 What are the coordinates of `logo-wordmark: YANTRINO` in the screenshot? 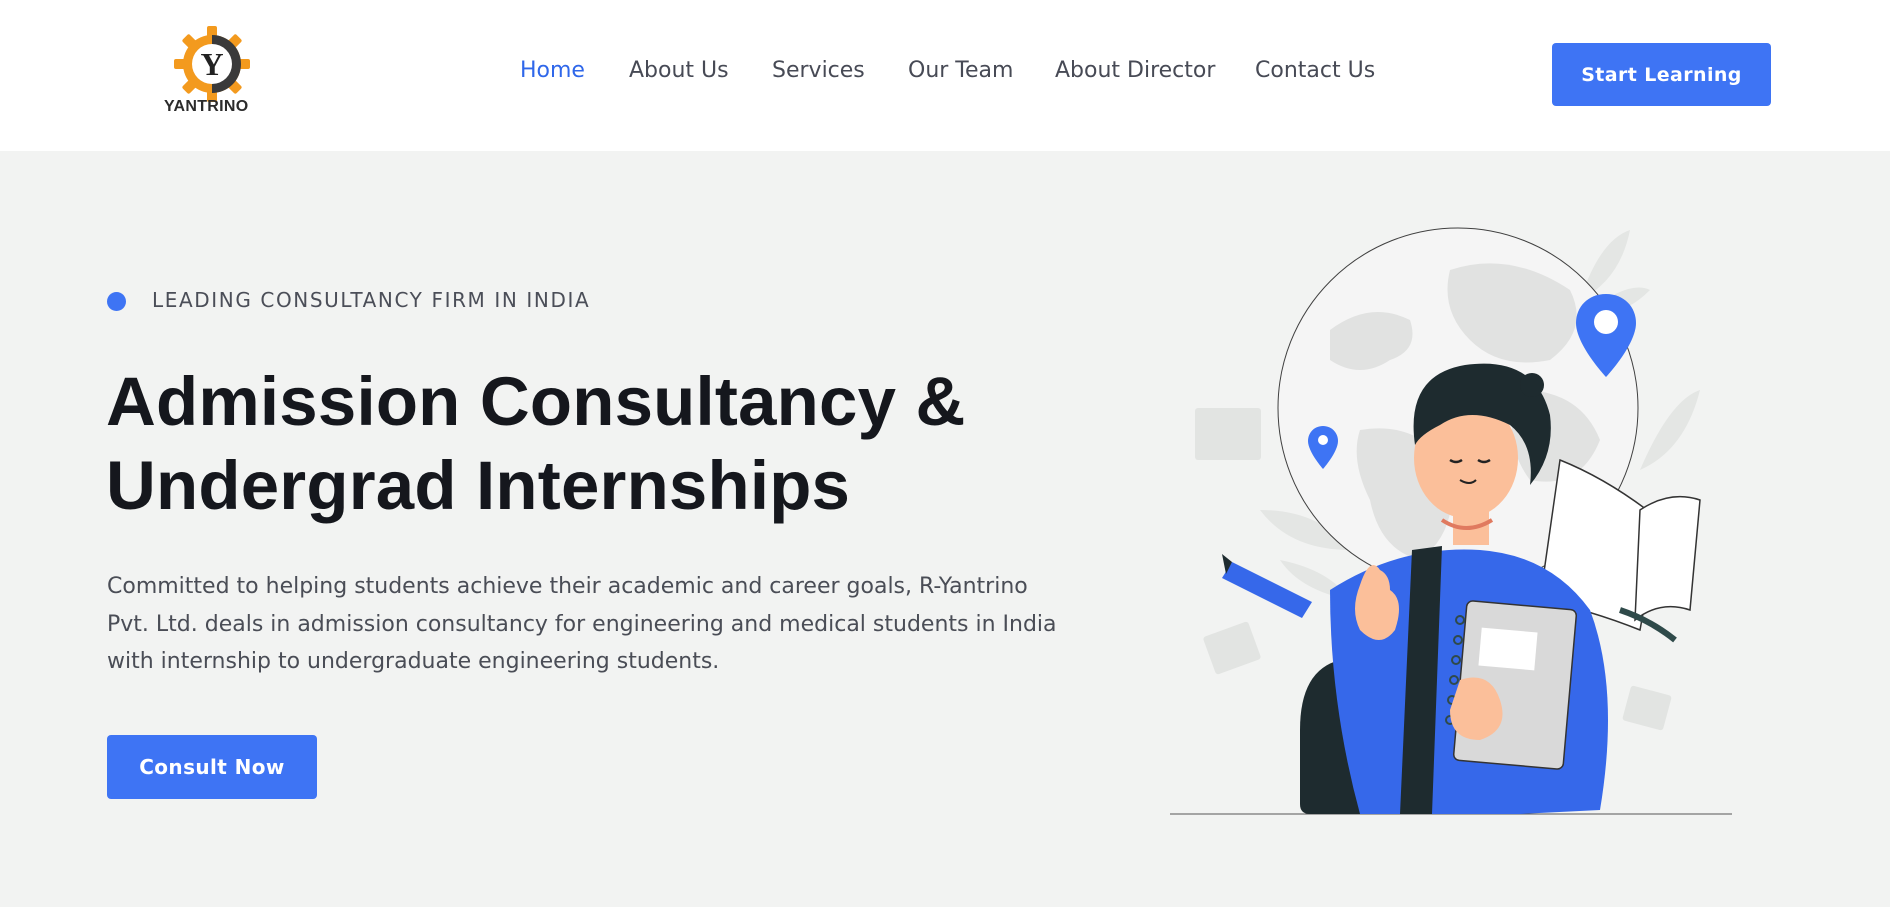 It's located at (206, 106).